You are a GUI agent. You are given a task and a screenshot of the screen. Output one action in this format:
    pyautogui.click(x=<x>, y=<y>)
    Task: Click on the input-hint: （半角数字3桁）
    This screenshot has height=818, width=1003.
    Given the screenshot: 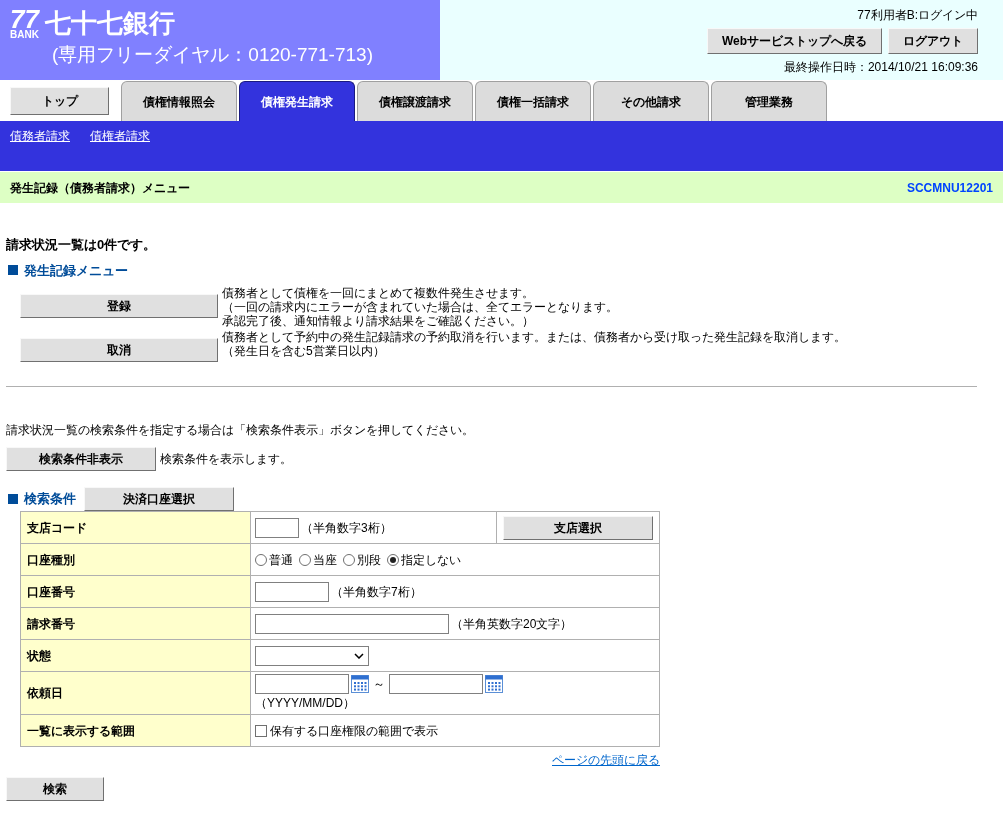 What is the action you would take?
    pyautogui.click(x=346, y=528)
    